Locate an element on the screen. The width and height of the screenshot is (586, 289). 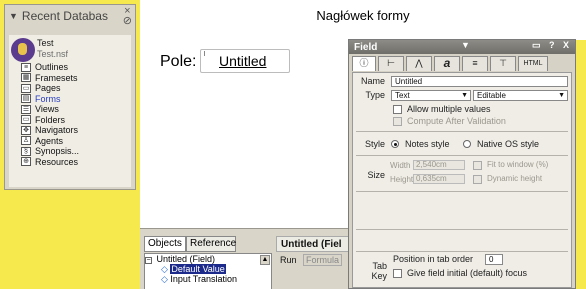
tree-item-navigators: ✥ Navigators is located at coordinates (75, 130).